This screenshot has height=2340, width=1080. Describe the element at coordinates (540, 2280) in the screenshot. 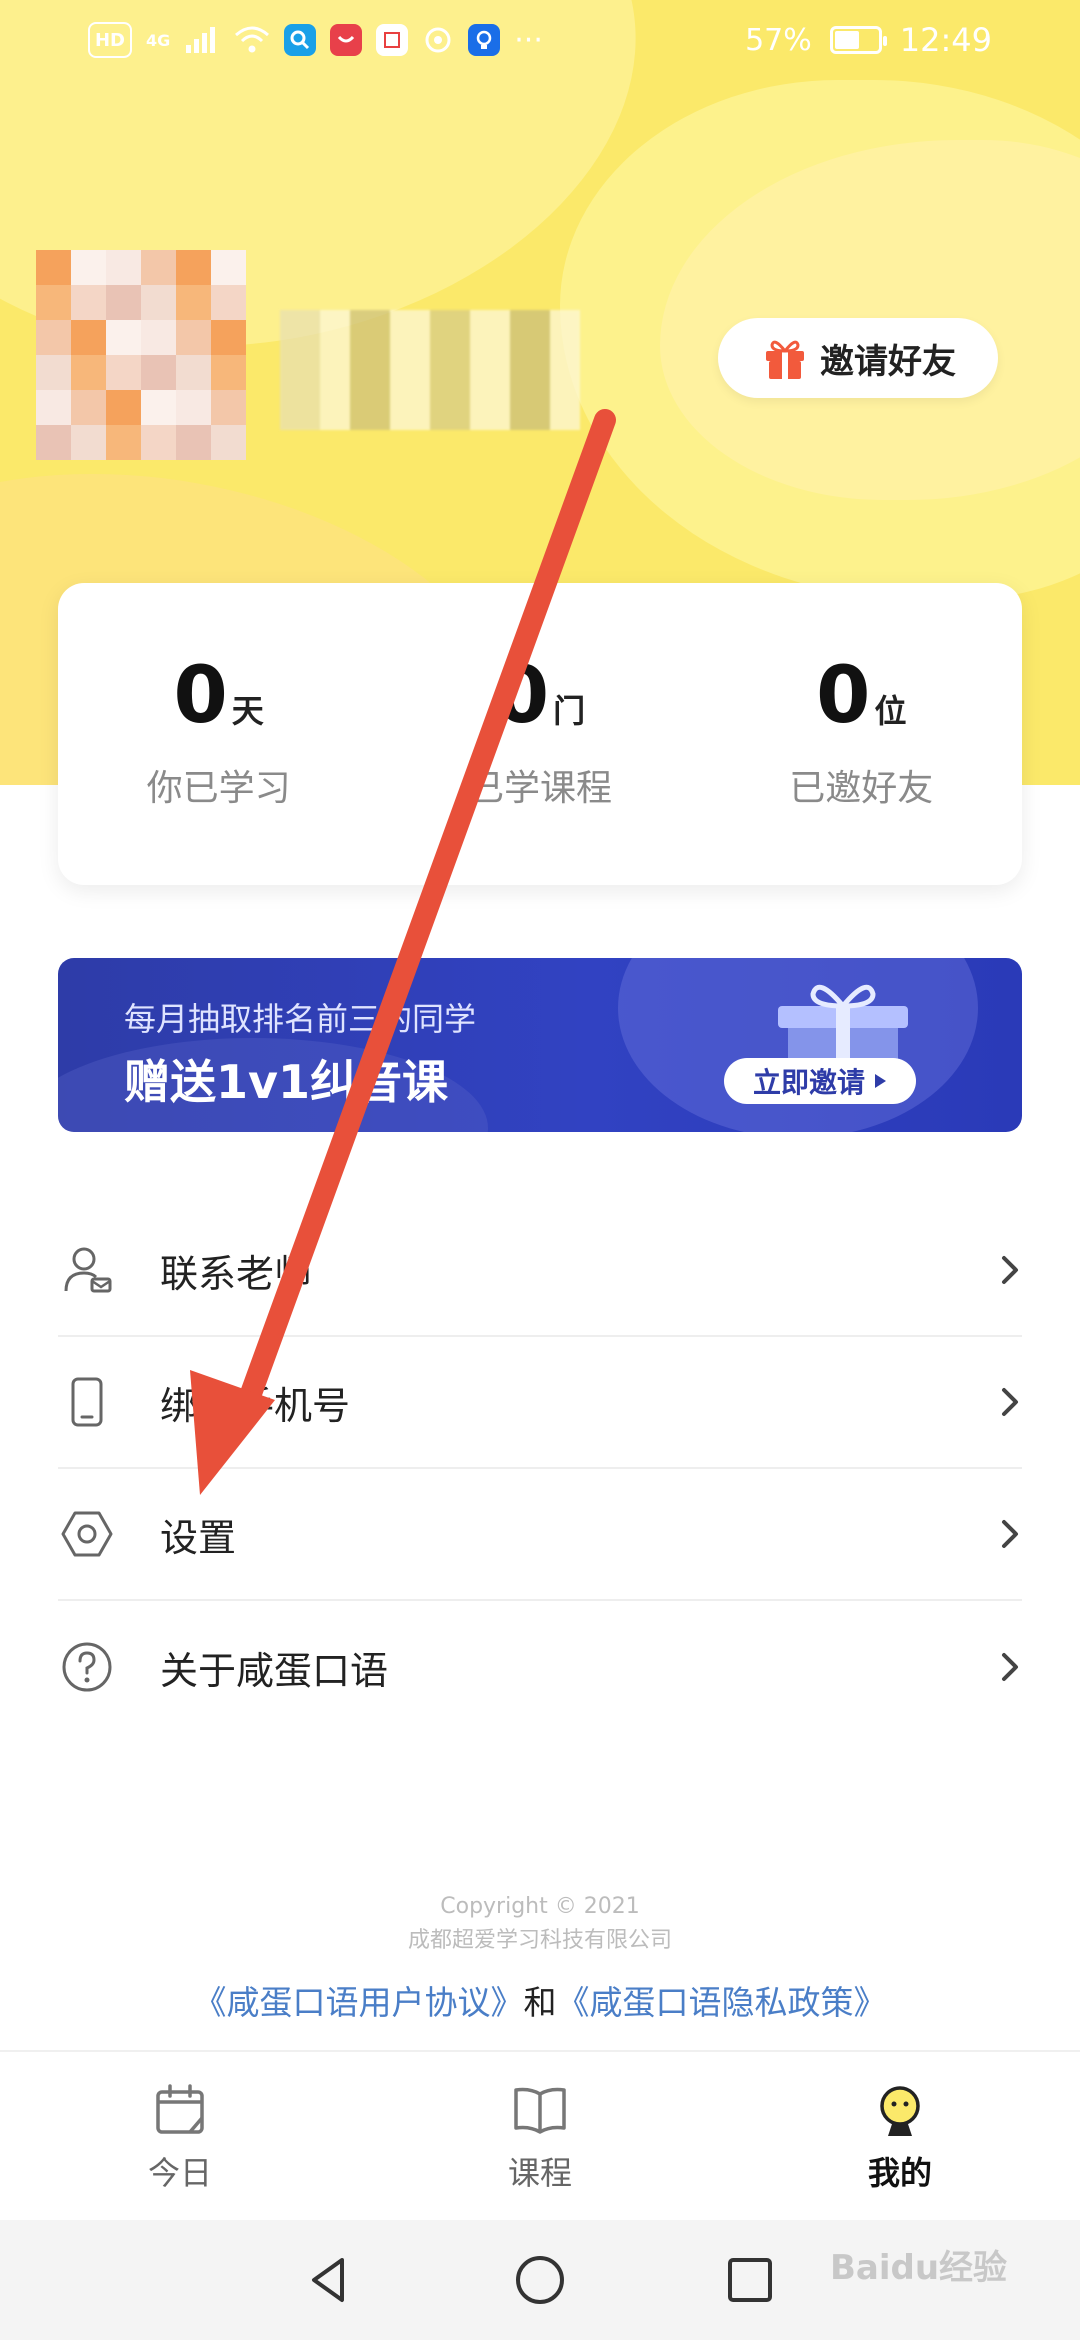

I see `home-icon` at that location.